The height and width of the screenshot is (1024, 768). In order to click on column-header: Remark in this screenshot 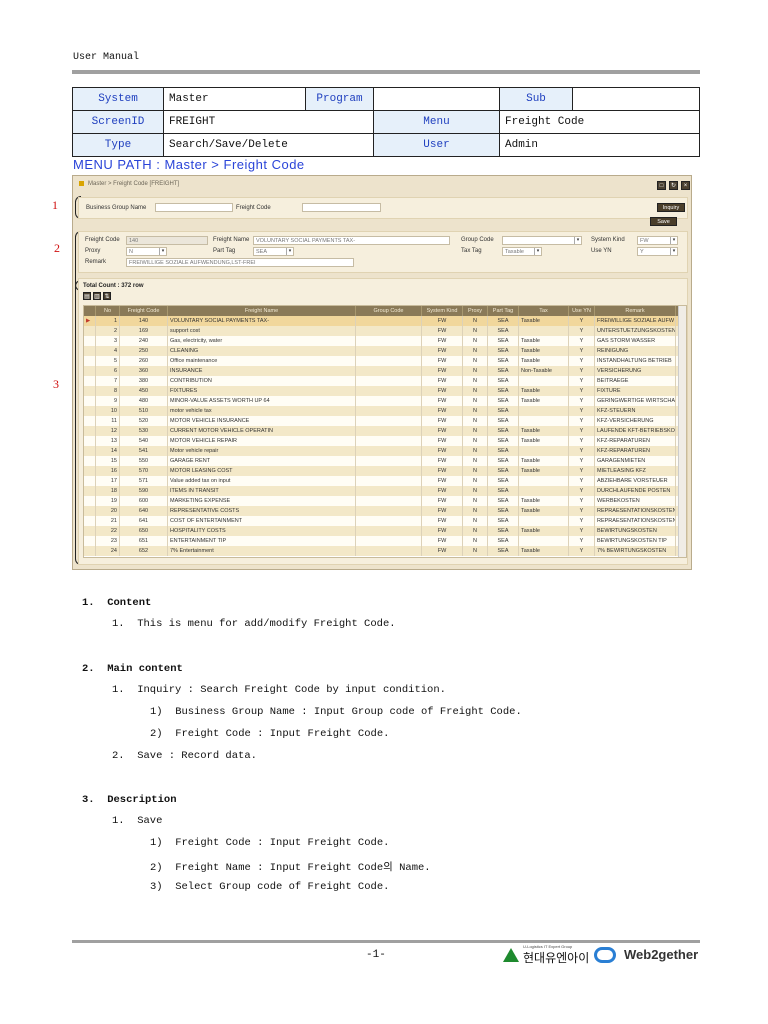, I will do `click(635, 311)`.